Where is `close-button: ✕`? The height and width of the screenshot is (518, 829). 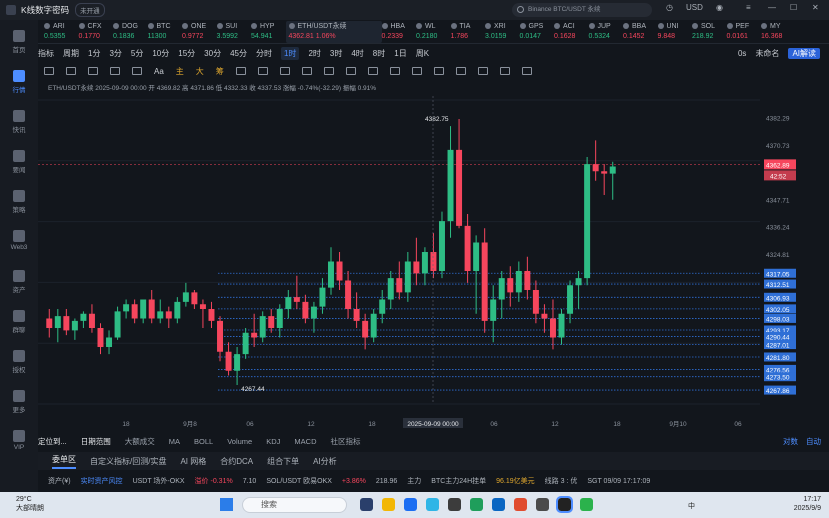
close-button: ✕ is located at coordinates (815, 7).